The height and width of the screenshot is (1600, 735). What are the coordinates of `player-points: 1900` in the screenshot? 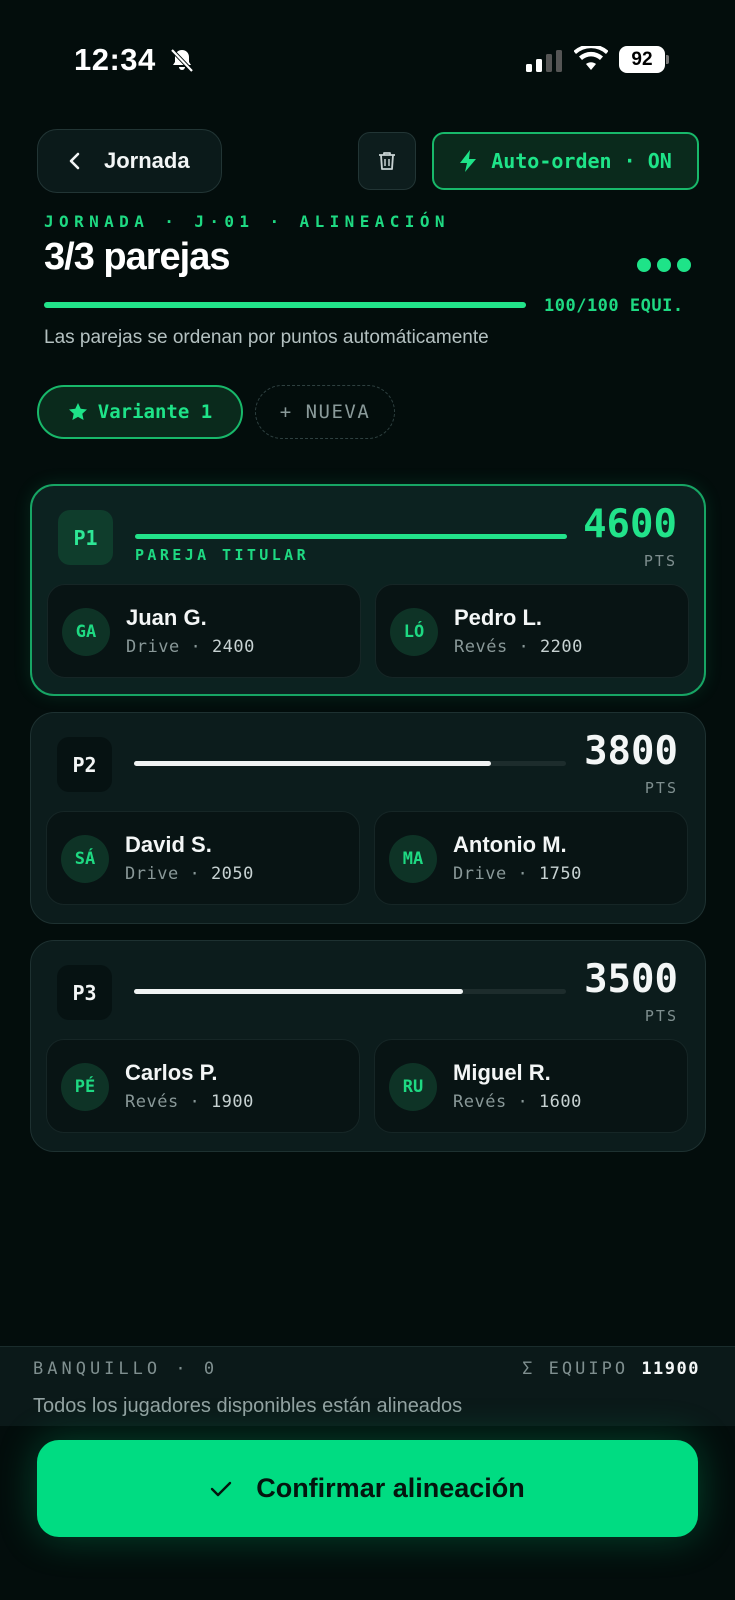 It's located at (232, 1102).